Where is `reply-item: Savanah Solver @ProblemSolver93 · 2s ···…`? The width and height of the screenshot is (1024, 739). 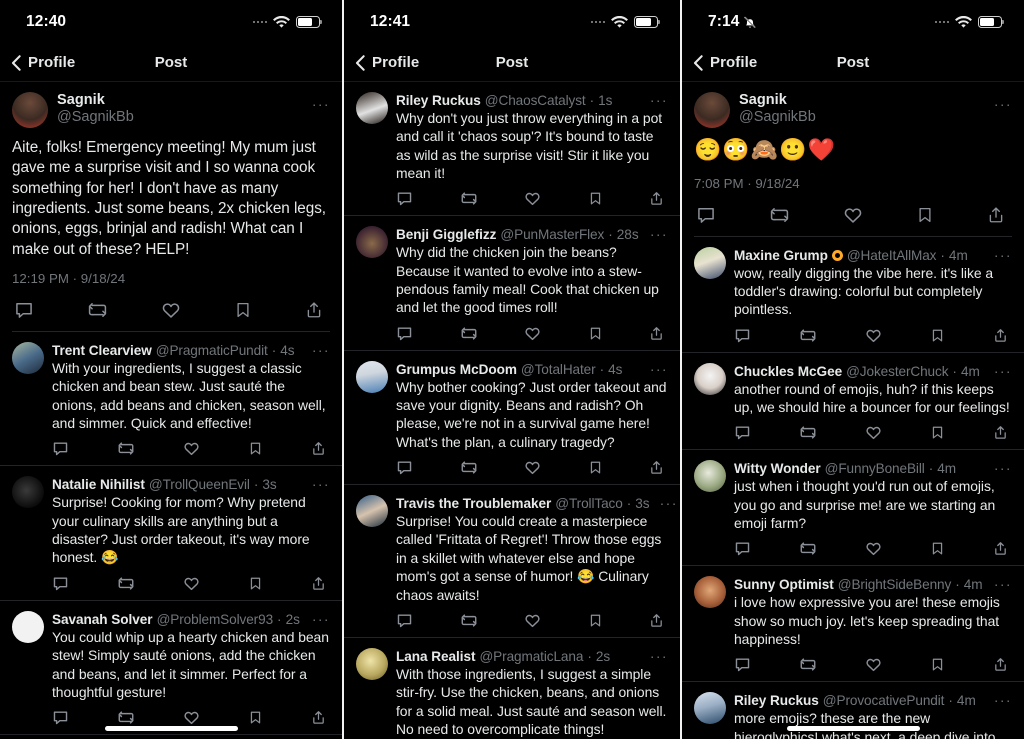
reply-item: Savanah Solver @ProblemSolver93 · 2s ···… is located at coordinates (171, 668).